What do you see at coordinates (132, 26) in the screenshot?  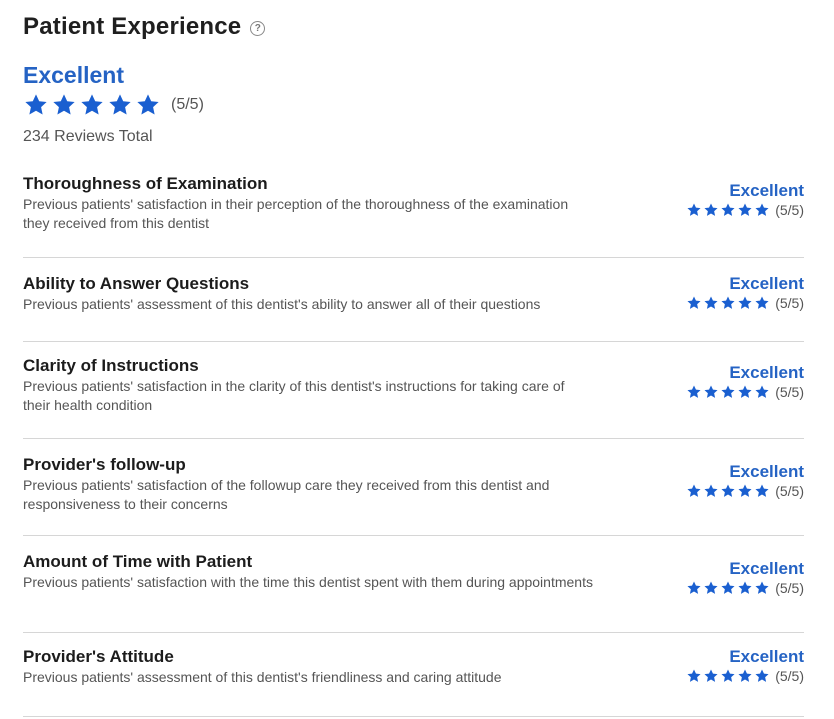 I see `page-title: Patient Experience` at bounding box center [132, 26].